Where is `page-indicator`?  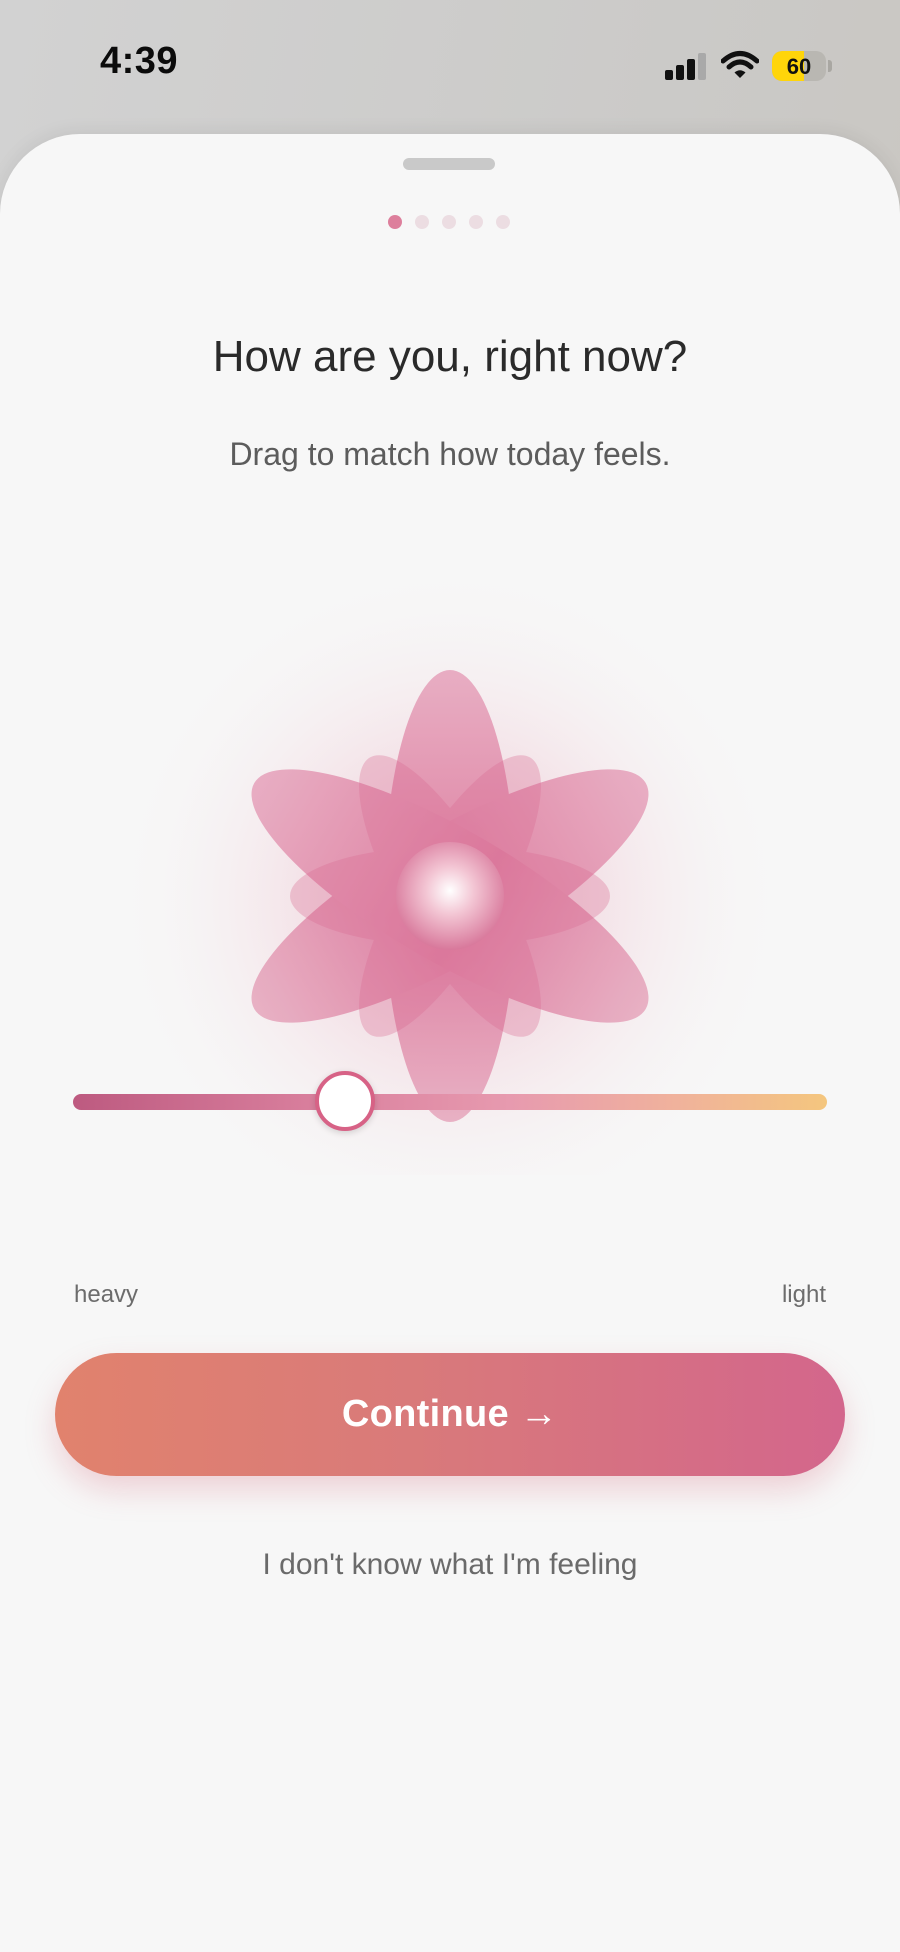 page-indicator is located at coordinates (449, 222).